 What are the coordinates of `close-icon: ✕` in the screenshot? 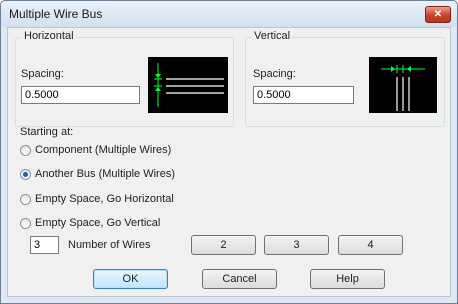 It's located at (438, 14).